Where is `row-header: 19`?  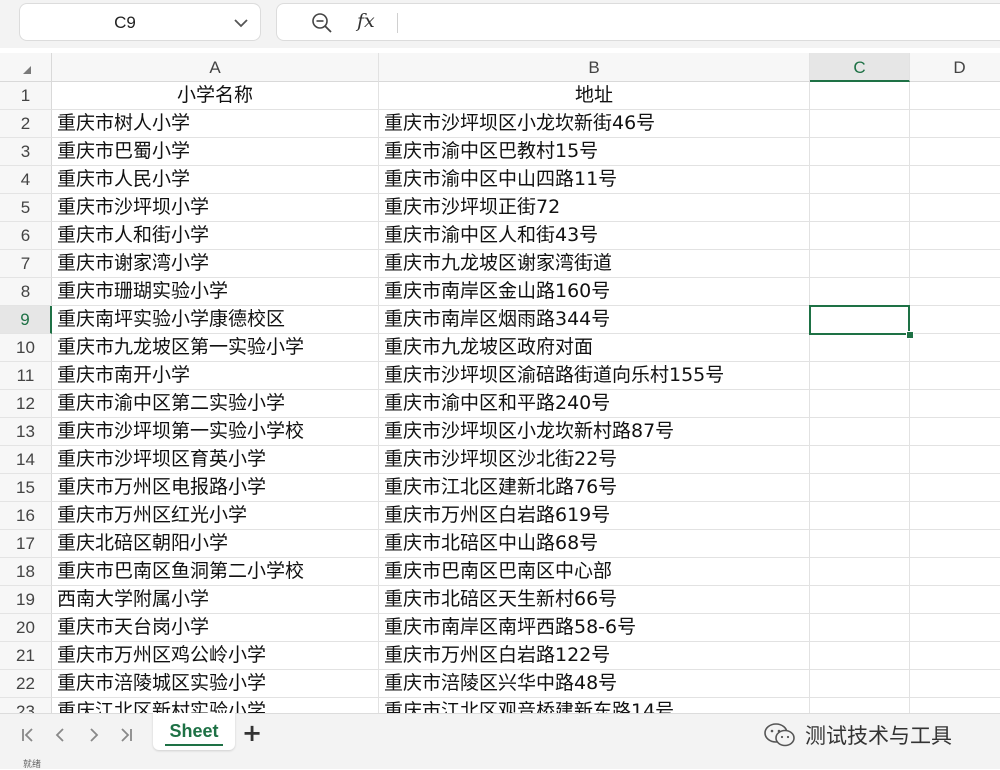
row-header: 19 is located at coordinates (26, 600).